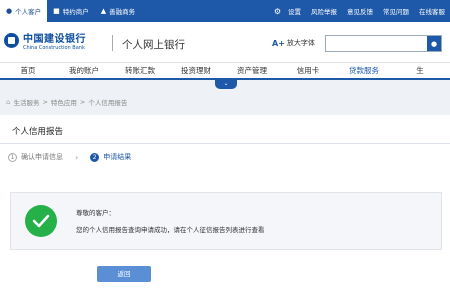 Image resolution: width=450 pixels, height=300 pixels. I want to click on settings-link: 设置, so click(294, 11).